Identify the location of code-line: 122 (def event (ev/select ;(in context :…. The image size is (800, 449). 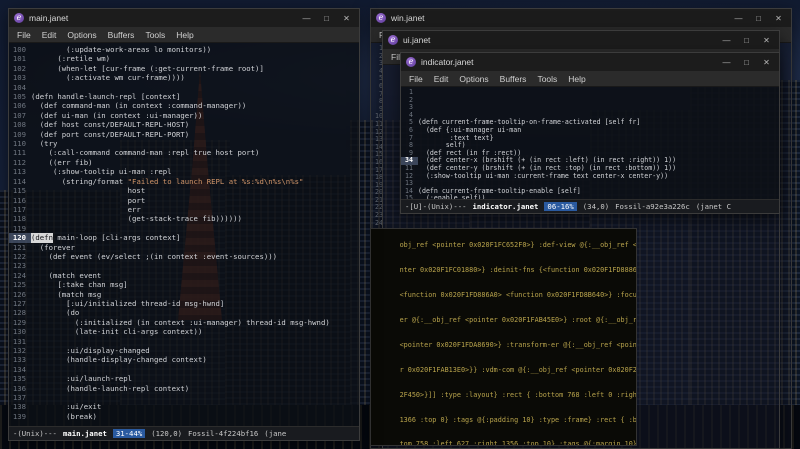
(184, 256).